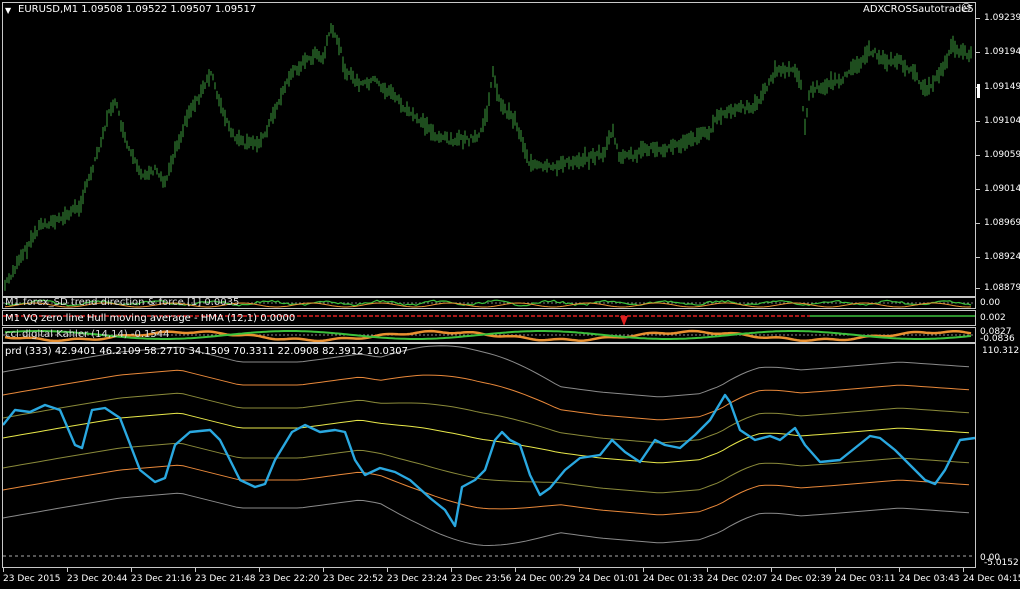 This screenshot has height=589, width=1020. I want to click on price-axis-label: 1.08969, so click(1002, 223).